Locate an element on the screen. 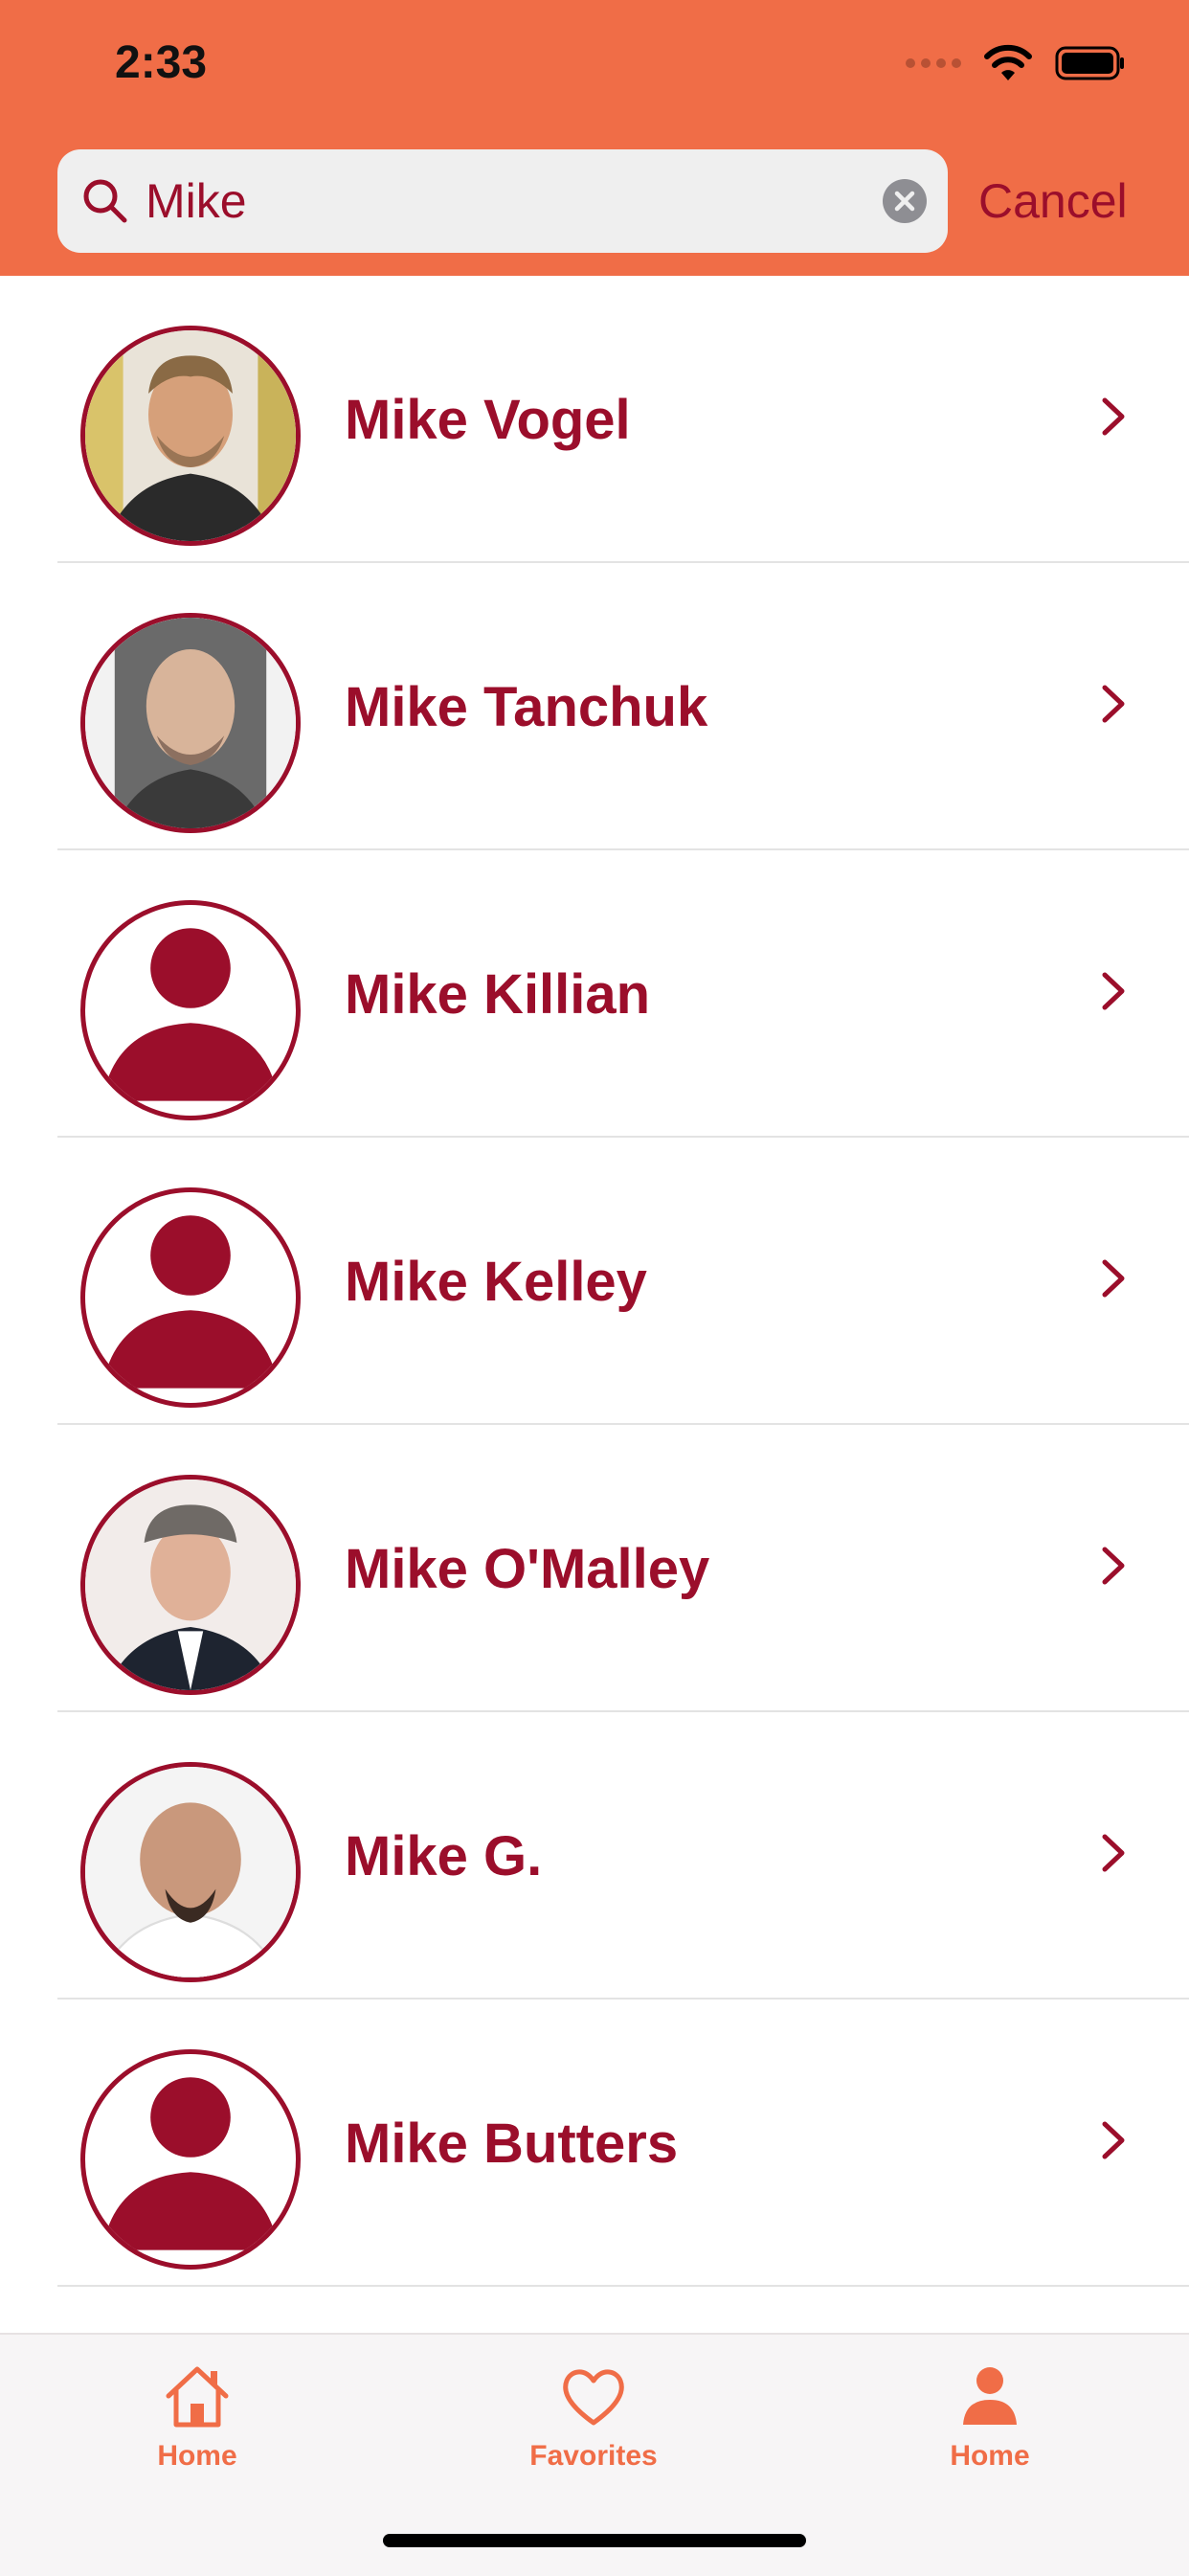  header: 2:33 Cancel is located at coordinates (594, 138).